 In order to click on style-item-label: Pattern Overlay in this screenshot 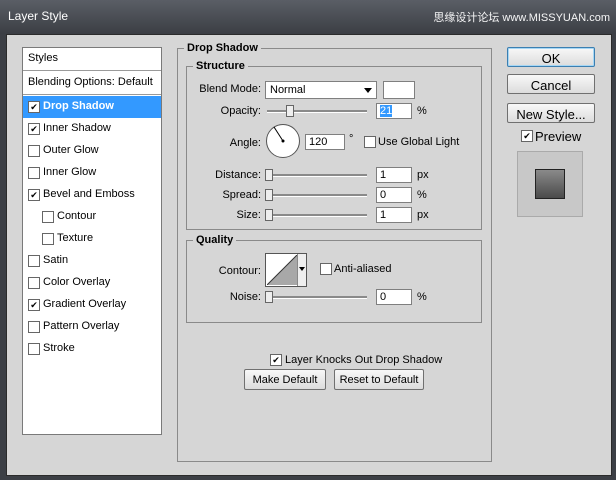, I will do `click(81, 326)`.